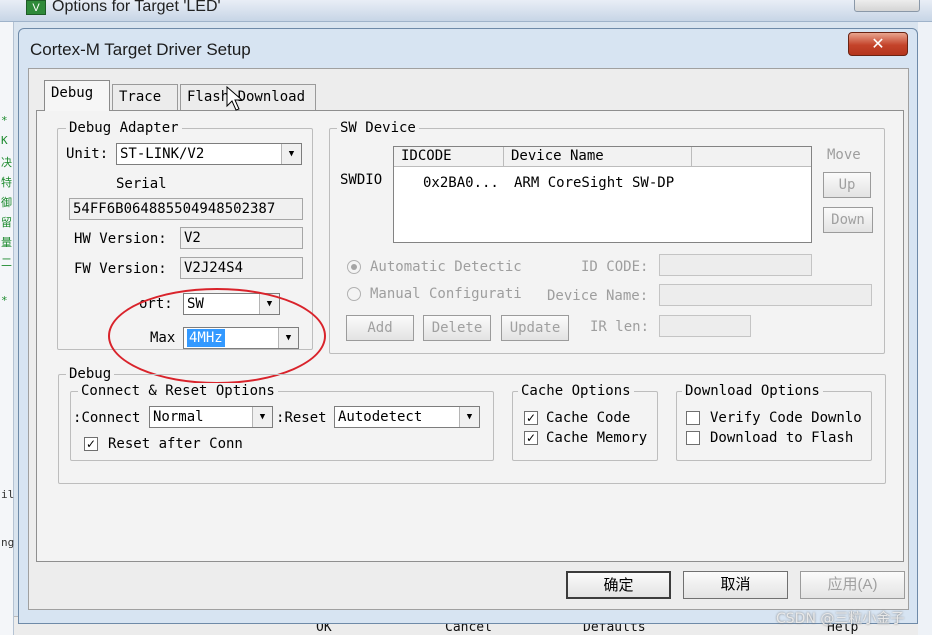 The height and width of the screenshot is (635, 932). Describe the element at coordinates (618, 585) in the screenshot. I see `ok-button: 确定` at that location.